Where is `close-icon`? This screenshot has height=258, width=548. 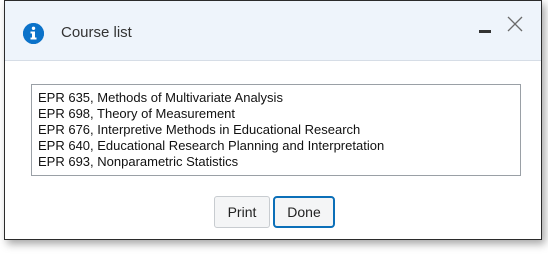
close-icon is located at coordinates (515, 24).